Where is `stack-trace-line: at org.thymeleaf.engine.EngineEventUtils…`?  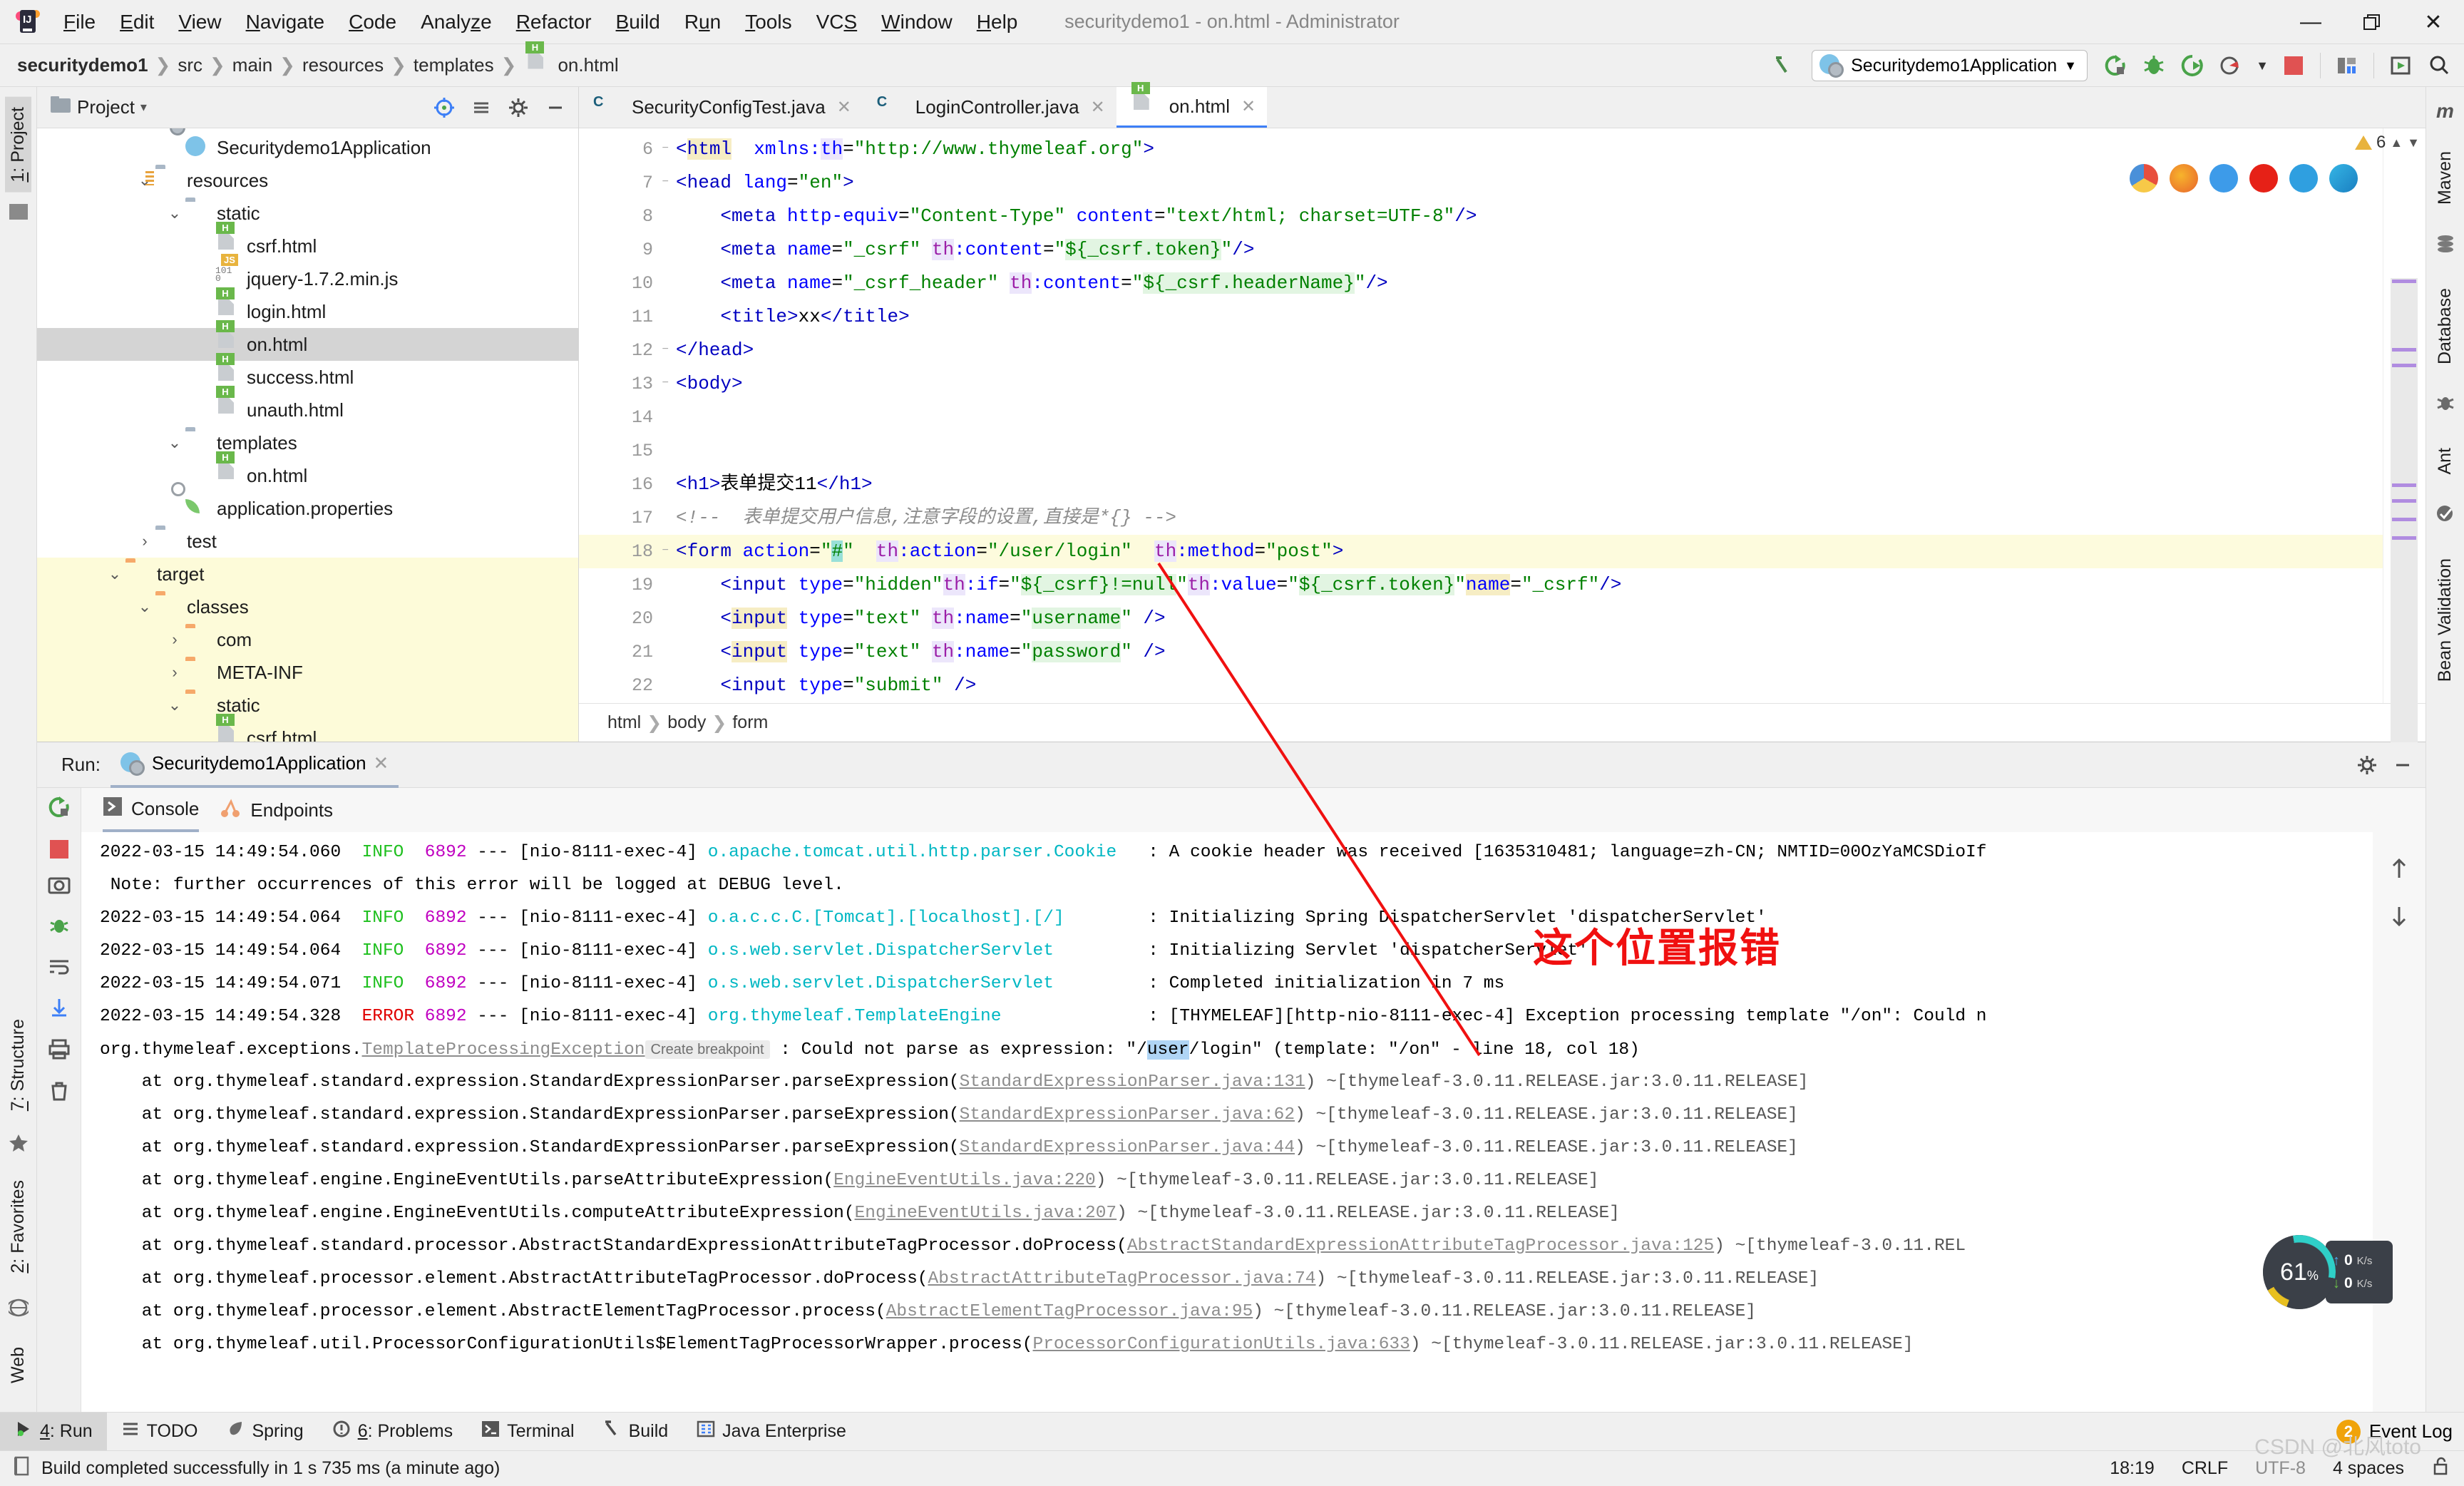
stack-trace-line: at org.thymeleaf.engine.EngineEventUtils… is located at coordinates (1227, 1213).